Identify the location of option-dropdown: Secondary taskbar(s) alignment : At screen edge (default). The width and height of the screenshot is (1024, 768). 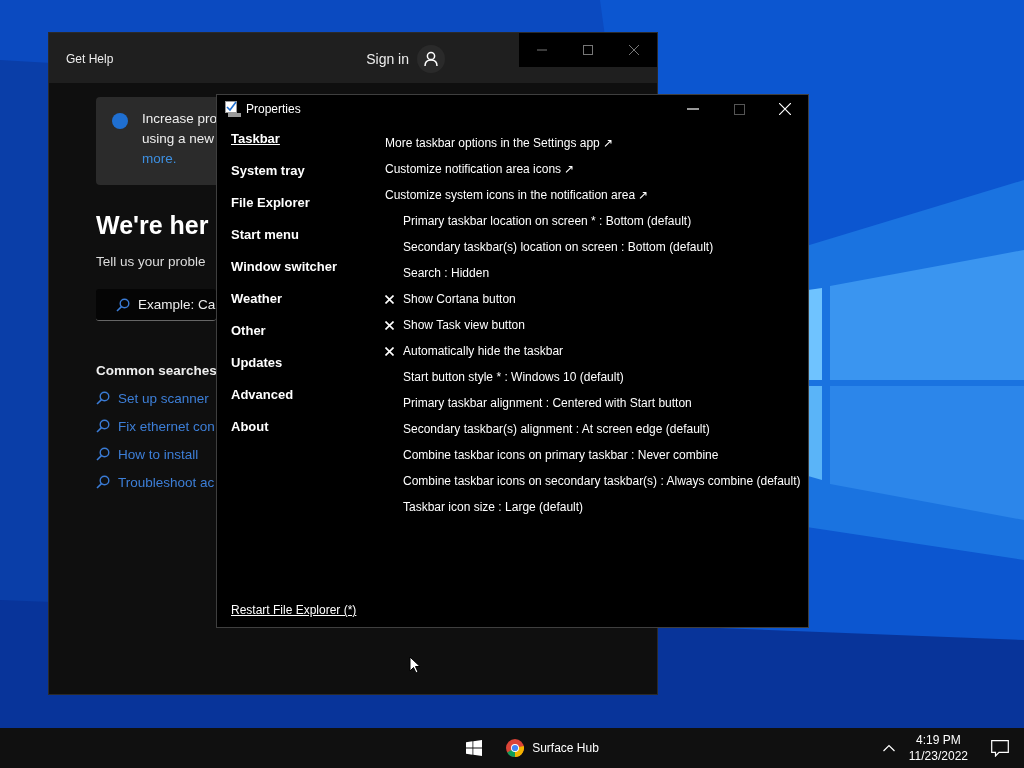
(556, 429).